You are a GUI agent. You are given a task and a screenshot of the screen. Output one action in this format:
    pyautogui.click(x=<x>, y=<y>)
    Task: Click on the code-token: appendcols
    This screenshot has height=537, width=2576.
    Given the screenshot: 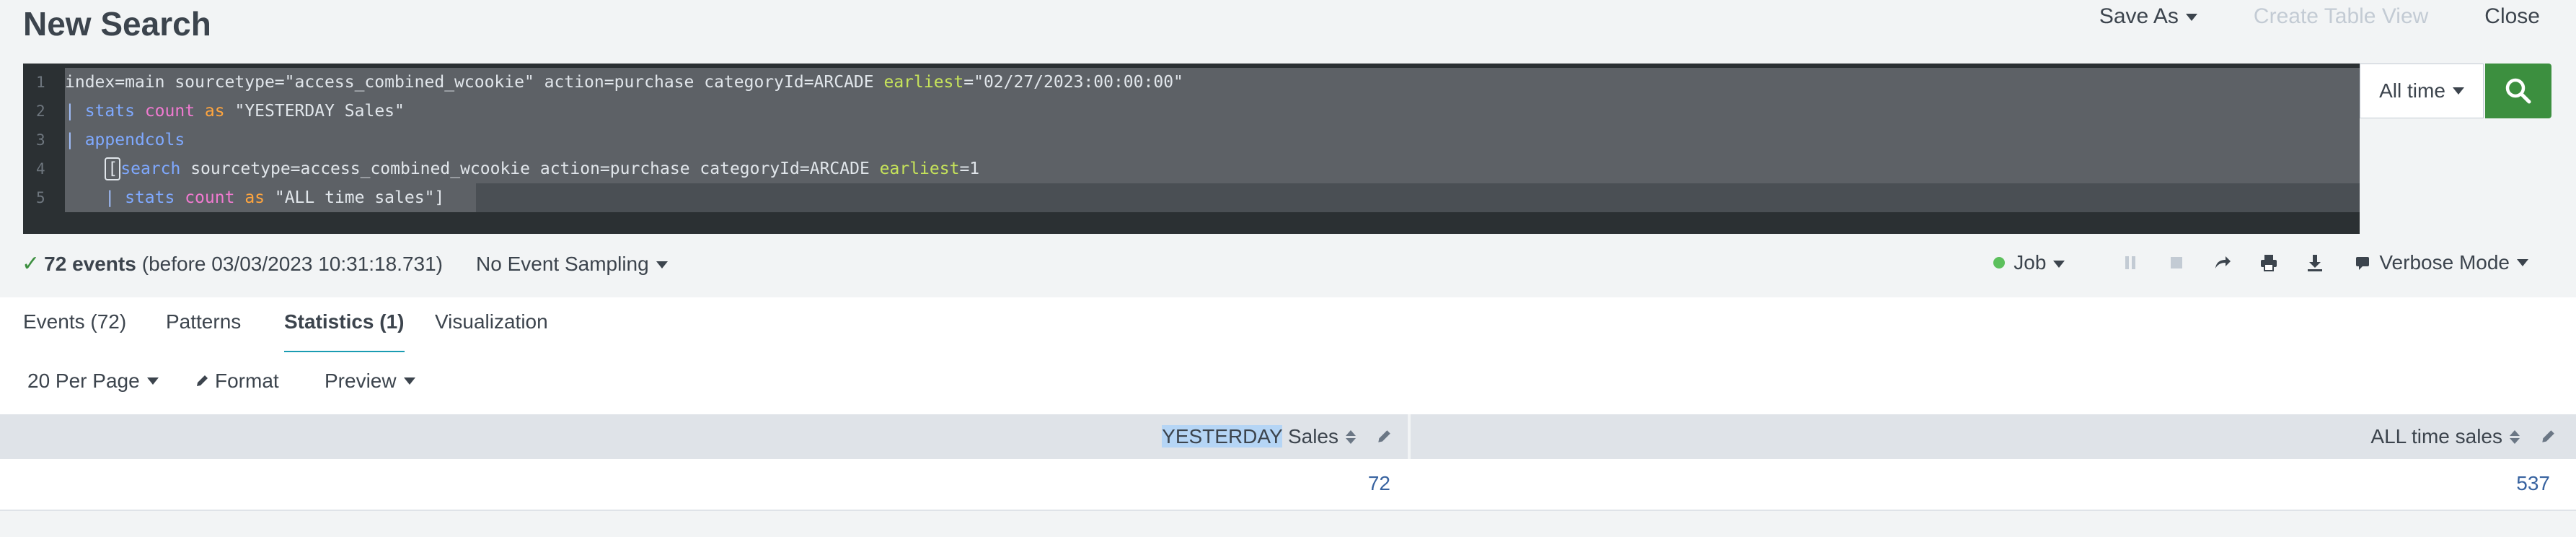 What is the action you would take?
    pyautogui.click(x=134, y=140)
    